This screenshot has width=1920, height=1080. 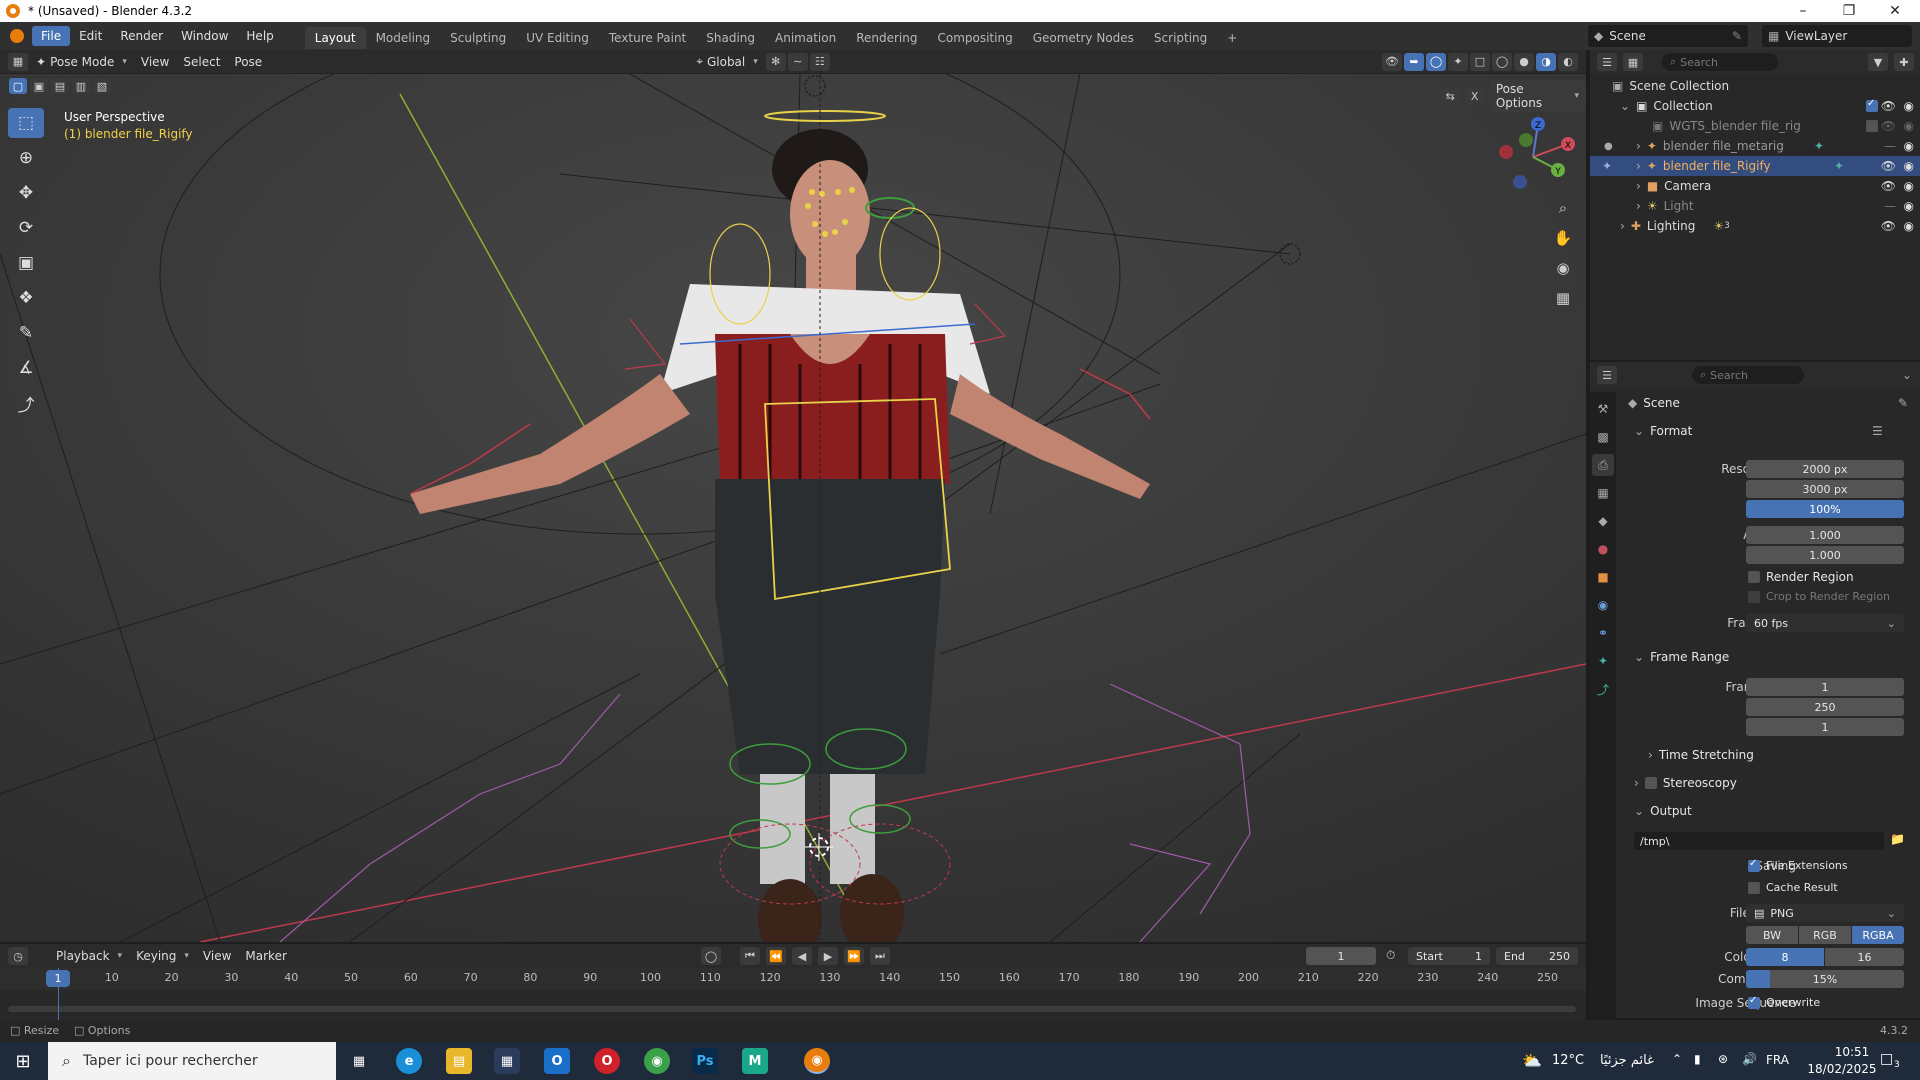 What do you see at coordinates (26, 263) in the screenshot?
I see `scale-tool-icon: ▣` at bounding box center [26, 263].